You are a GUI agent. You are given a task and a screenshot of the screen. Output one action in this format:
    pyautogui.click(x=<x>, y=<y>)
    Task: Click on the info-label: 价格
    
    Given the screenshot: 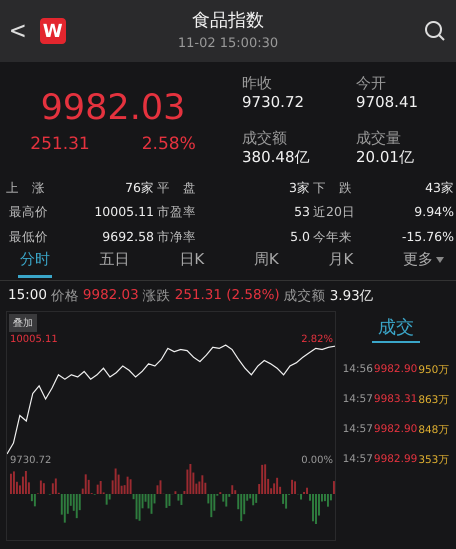 What is the action you would take?
    pyautogui.click(x=64, y=296)
    